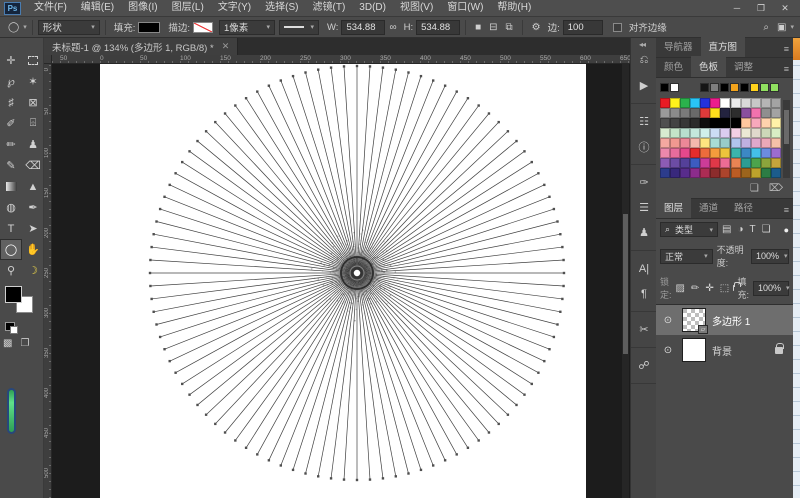  I want to click on clone-stamp-tool: ♟, so click(33, 144).